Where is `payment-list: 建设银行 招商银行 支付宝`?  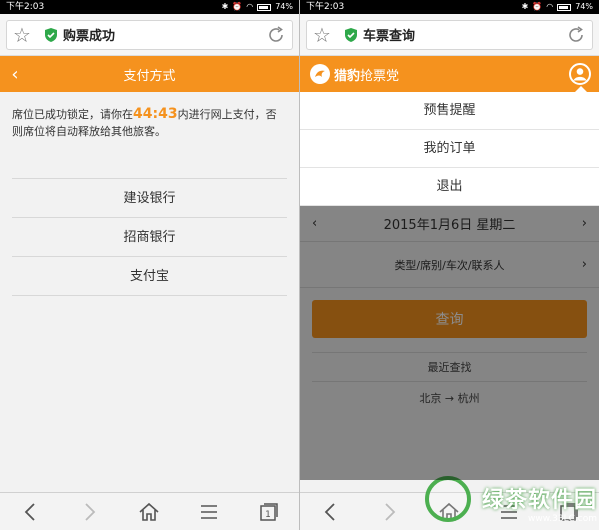 payment-list: 建设银行 招商银行 支付宝 is located at coordinates (149, 237).